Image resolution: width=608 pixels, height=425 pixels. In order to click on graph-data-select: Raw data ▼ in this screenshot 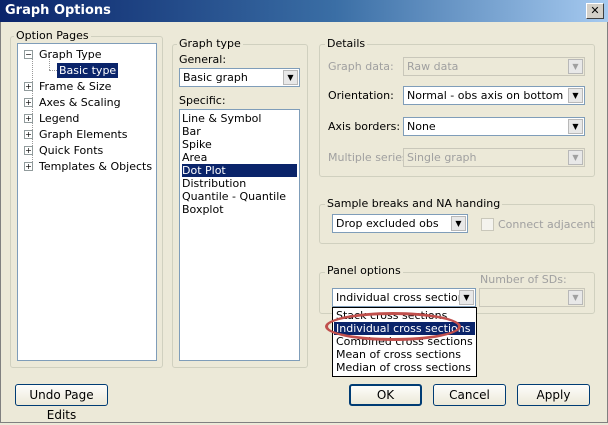, I will do `click(494, 66)`.